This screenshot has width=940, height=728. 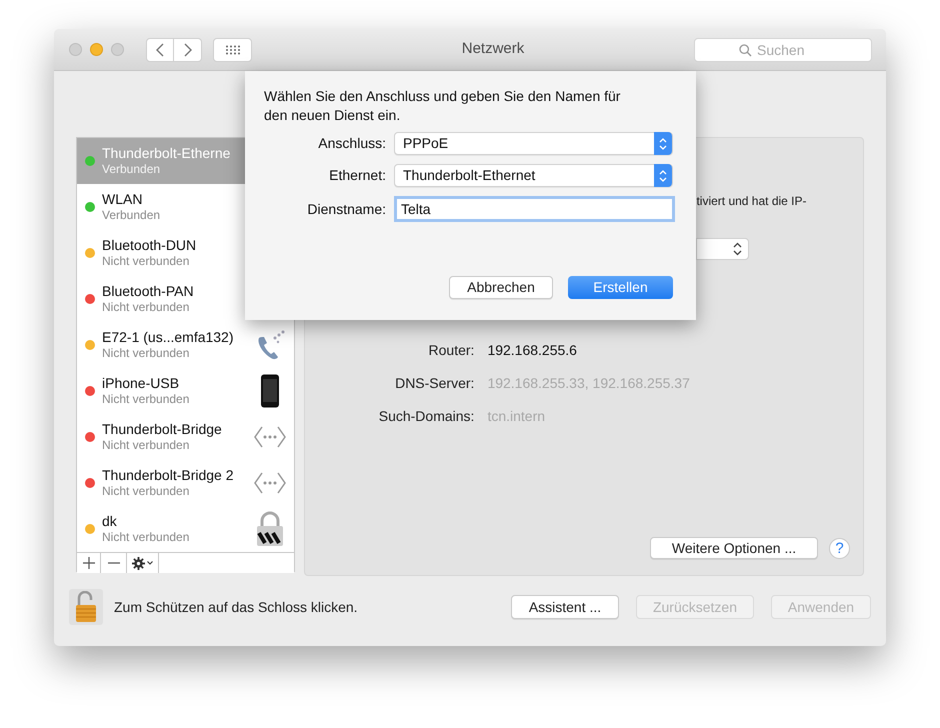 What do you see at coordinates (110, 521) in the screenshot?
I see `service-name: dk` at bounding box center [110, 521].